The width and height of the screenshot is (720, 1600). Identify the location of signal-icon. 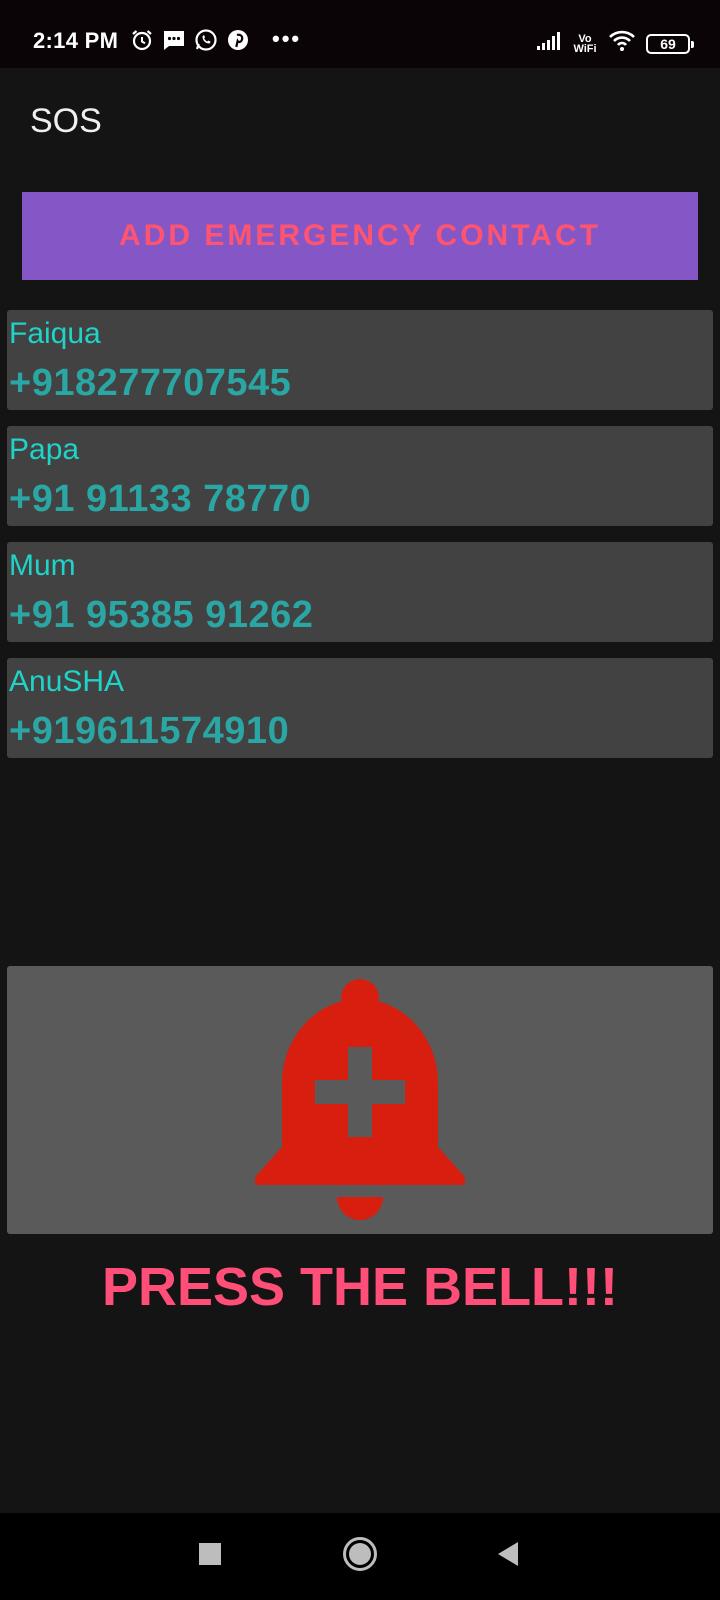
(549, 43).